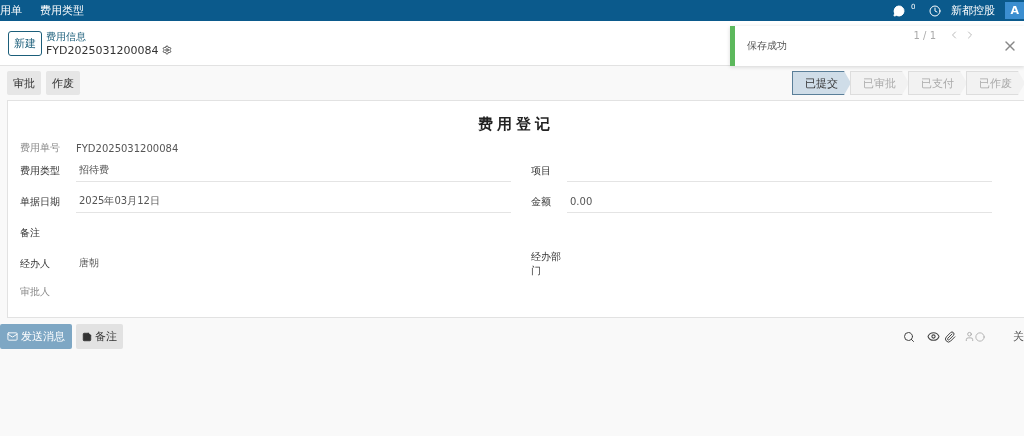  What do you see at coordinates (40, 170) in the screenshot?
I see `field-label: 费用类型` at bounding box center [40, 170].